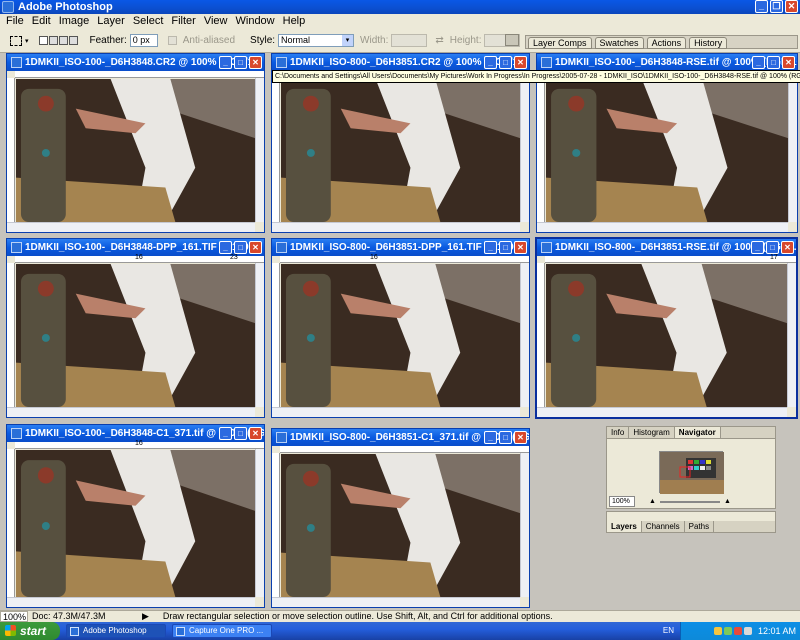  Describe the element at coordinates (619, 43) in the screenshot. I see `tab-swatches: Swatches` at that location.